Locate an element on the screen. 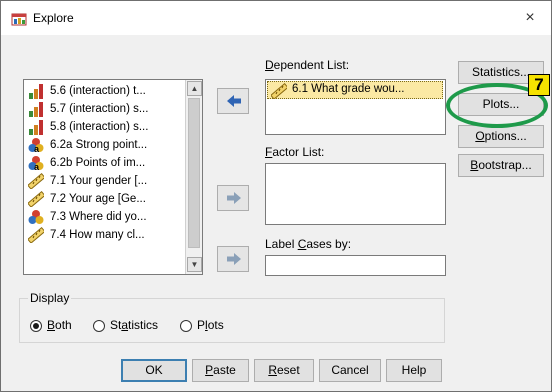 Image resolution: width=552 pixels, height=392 pixels. radio-selected-icon is located at coordinates (36, 326).